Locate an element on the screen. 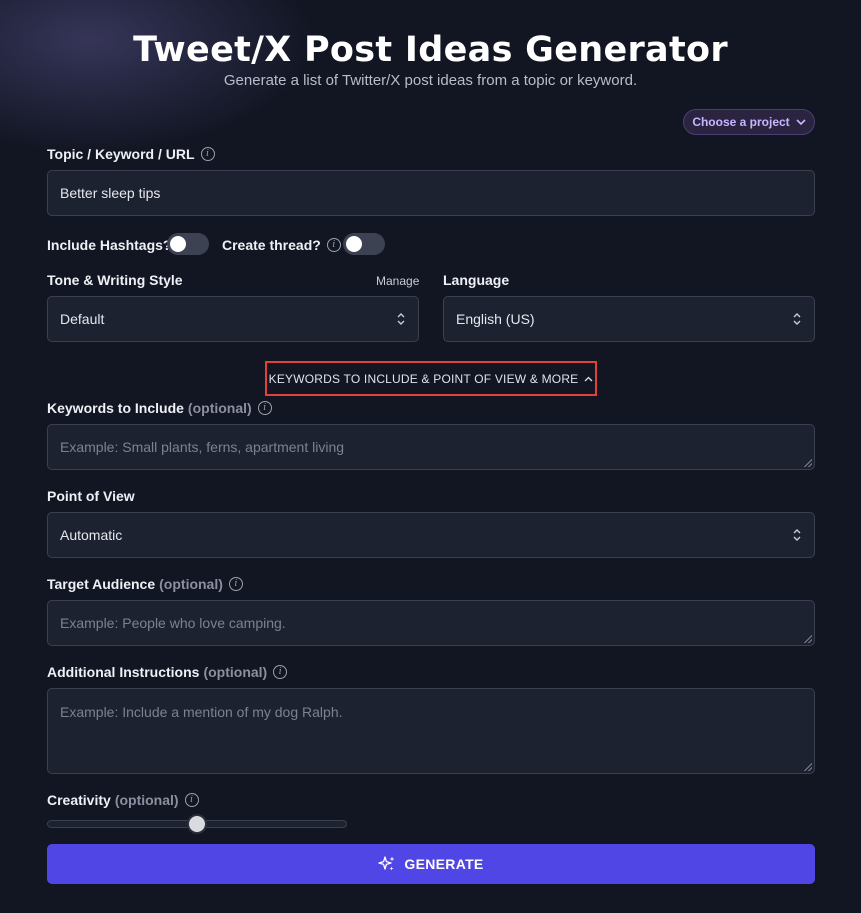 Image resolution: width=861 pixels, height=913 pixels. thread-label-text: Create thread? is located at coordinates (271, 245).